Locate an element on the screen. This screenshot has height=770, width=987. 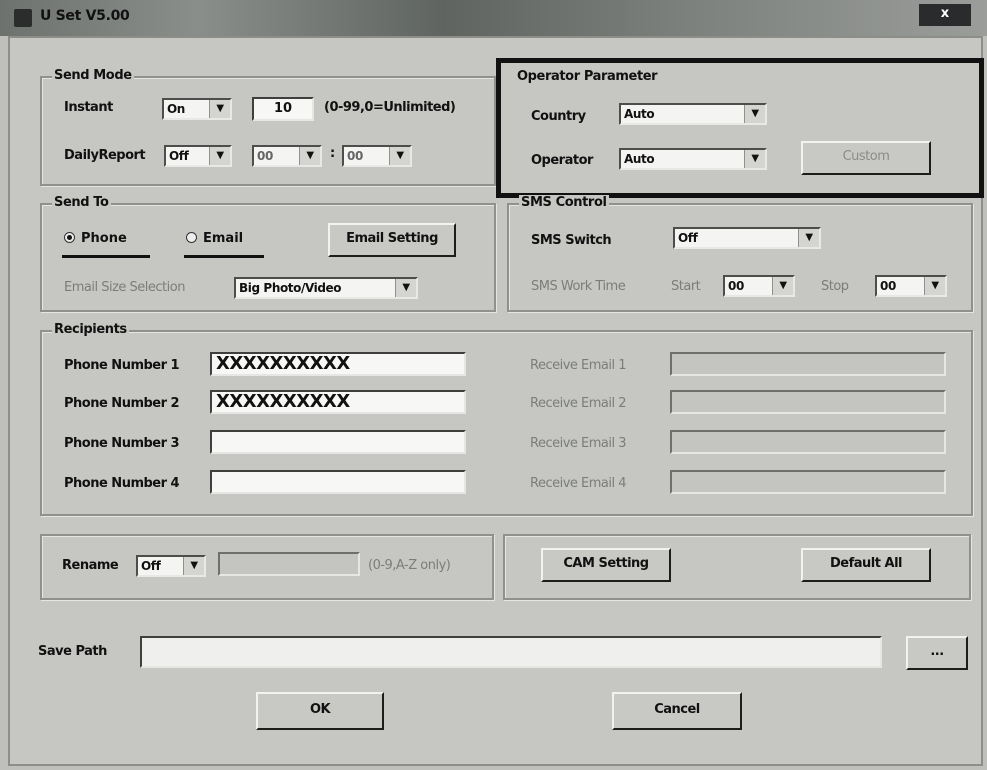
window-title: U Set V5.00 is located at coordinates (85, 16).